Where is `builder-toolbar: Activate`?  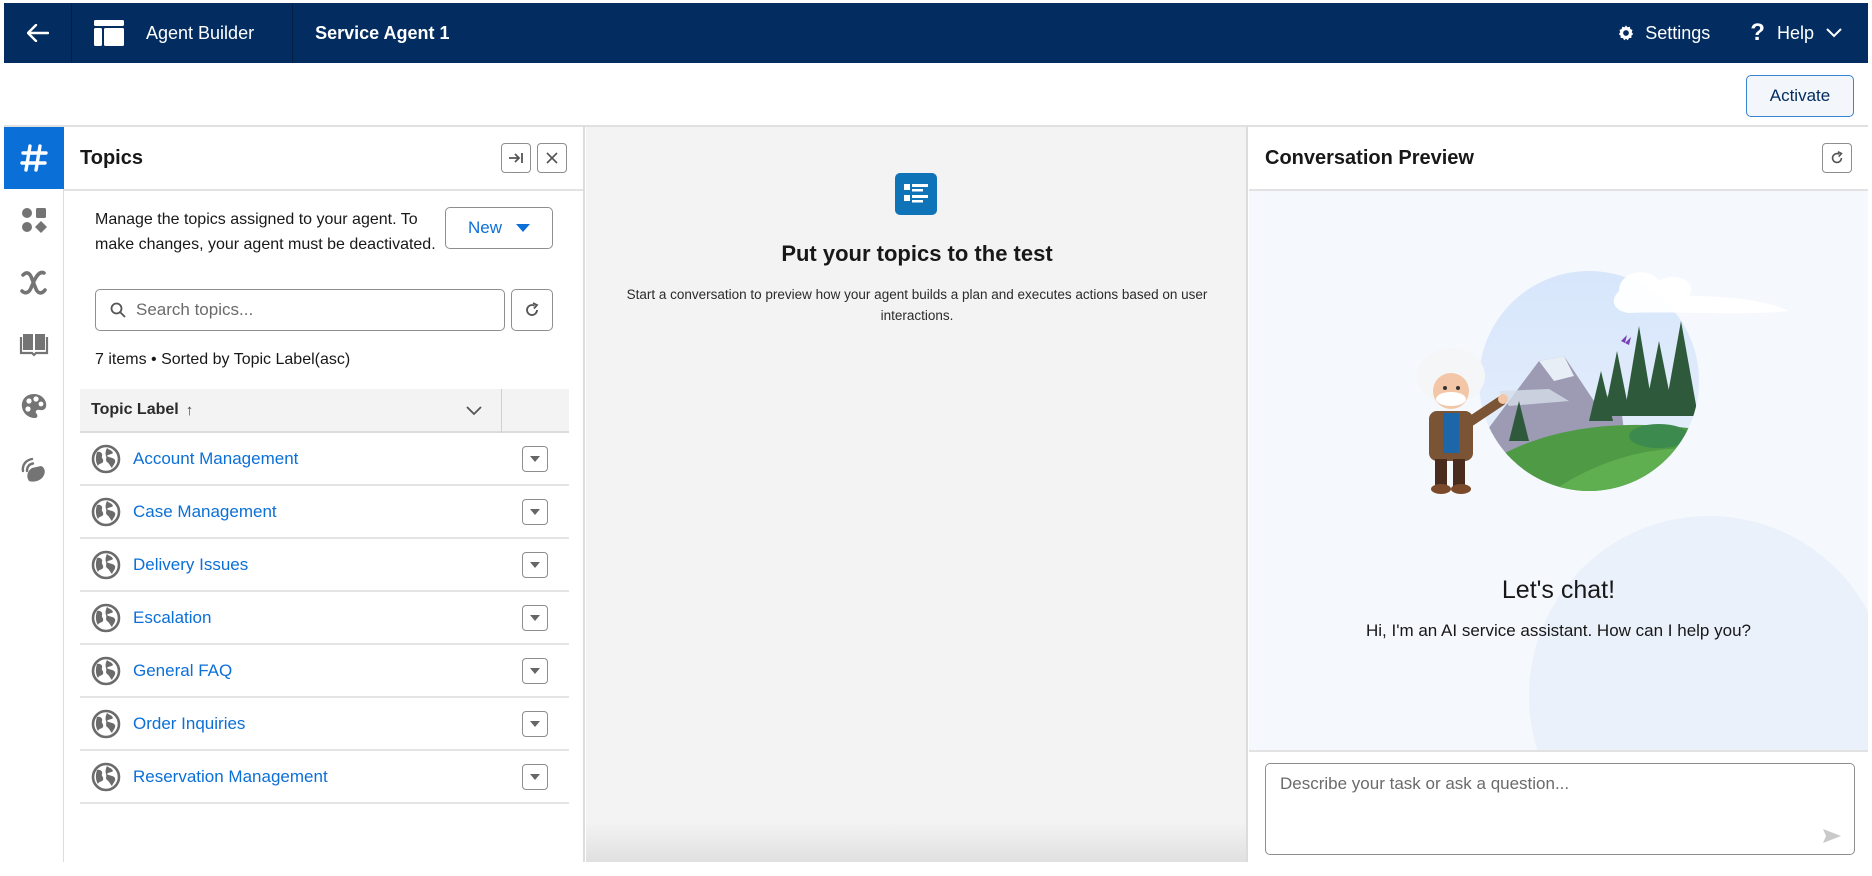 builder-toolbar: Activate is located at coordinates (936, 95).